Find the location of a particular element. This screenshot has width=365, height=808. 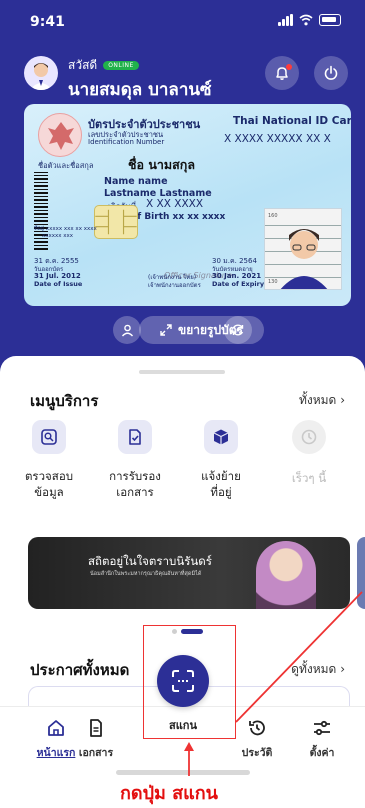

service-coming-soon: เร็วๆ นี้ is located at coordinates (309, 453).